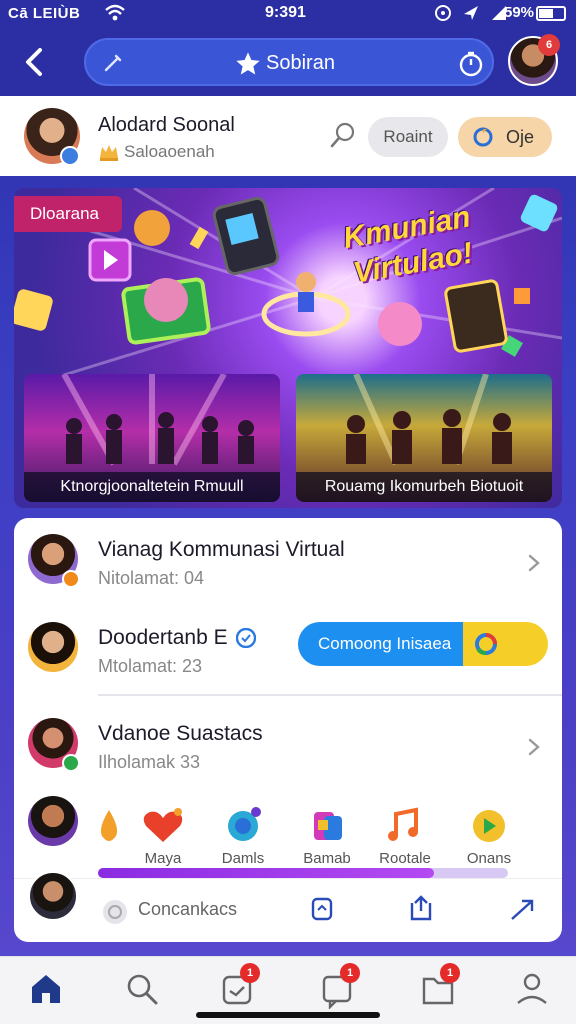  Describe the element at coordinates (163, 637) in the screenshot. I see `item-title: Doodertanb E` at that location.